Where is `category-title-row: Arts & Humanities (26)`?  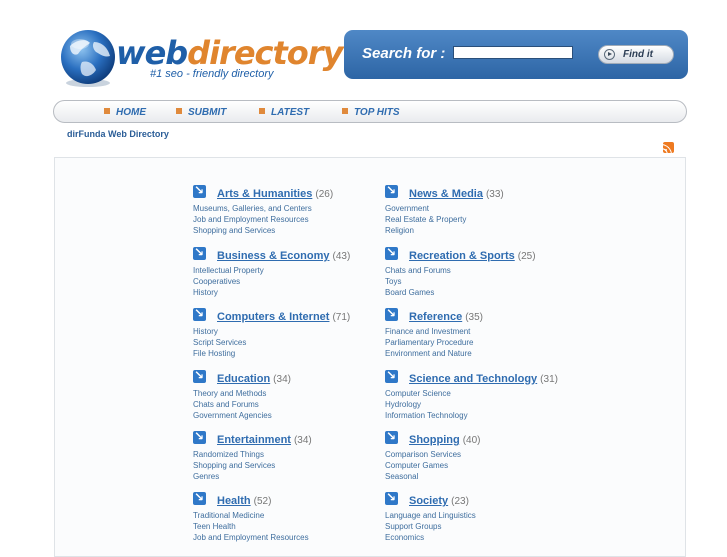
category-title-row: Arts & Humanities (26) is located at coordinates (275, 193).